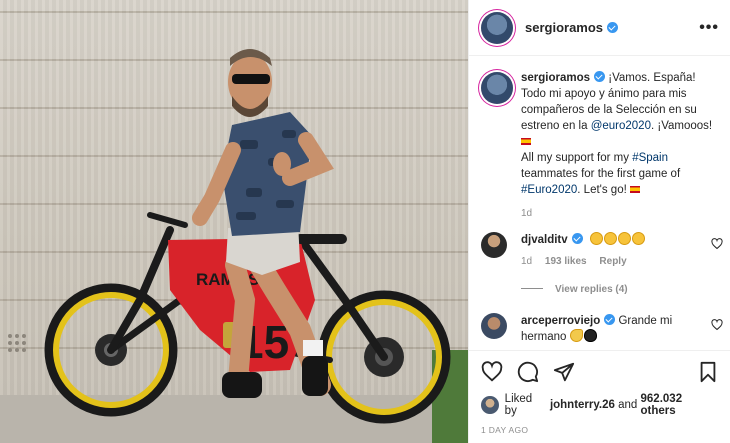 The image size is (730, 443). What do you see at coordinates (709, 28) in the screenshot?
I see `more-options-icon: •••` at bounding box center [709, 28].